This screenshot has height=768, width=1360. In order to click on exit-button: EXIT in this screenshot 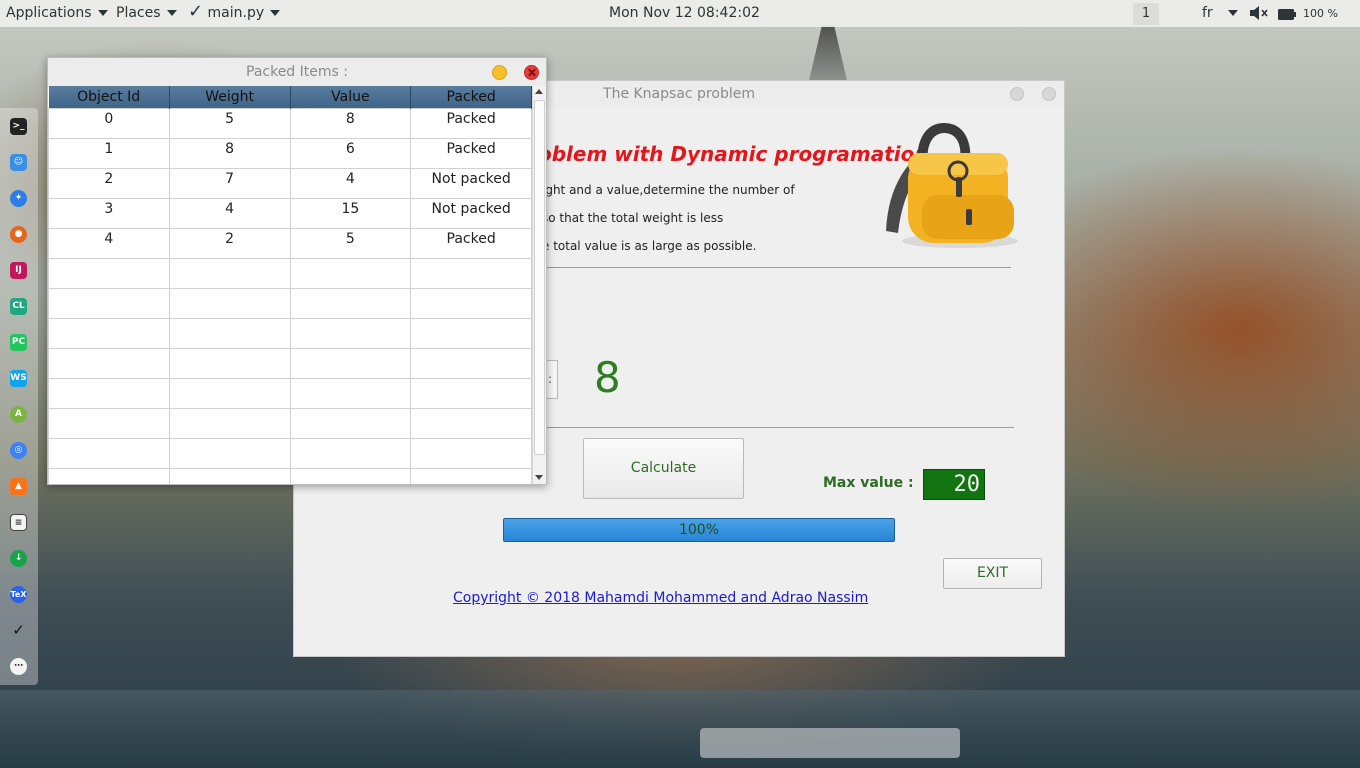, I will do `click(992, 573)`.